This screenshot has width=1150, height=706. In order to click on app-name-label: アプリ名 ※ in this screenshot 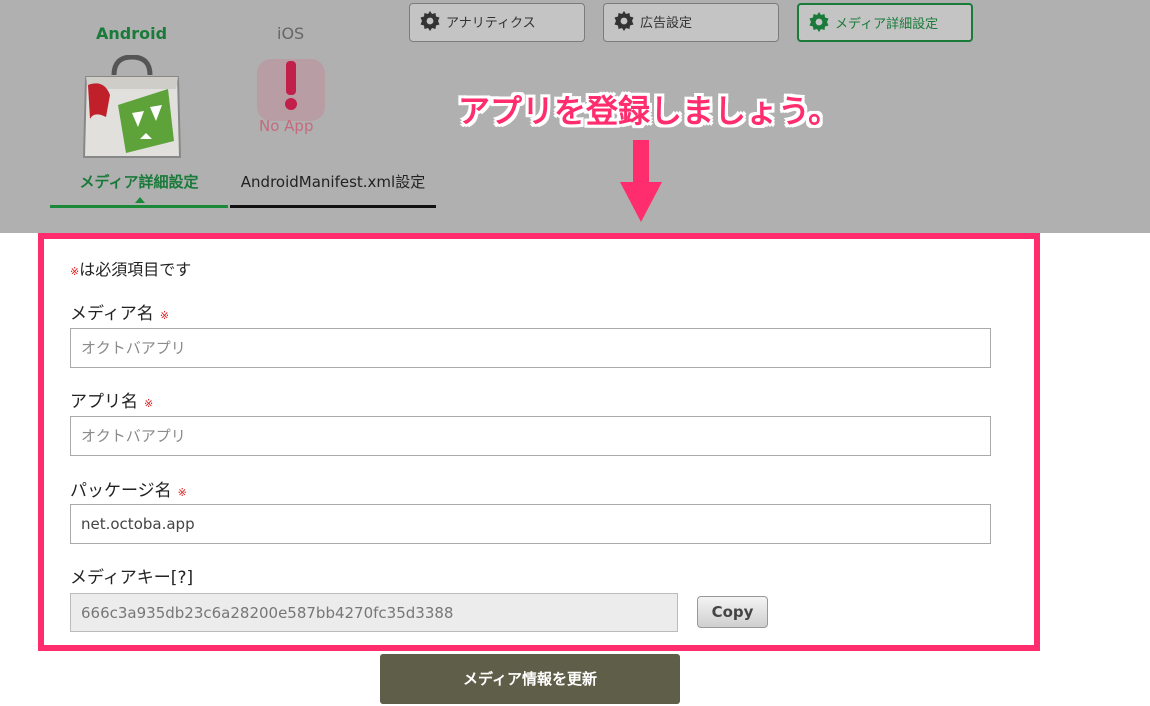, I will do `click(111, 399)`.